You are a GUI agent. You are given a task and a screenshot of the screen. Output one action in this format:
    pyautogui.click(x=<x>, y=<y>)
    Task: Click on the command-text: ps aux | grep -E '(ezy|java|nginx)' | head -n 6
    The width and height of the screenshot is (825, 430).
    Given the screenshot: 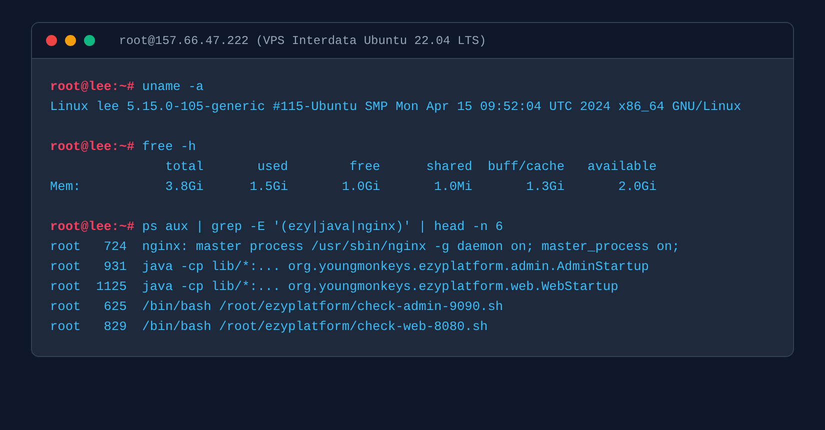 What is the action you would take?
    pyautogui.click(x=323, y=227)
    